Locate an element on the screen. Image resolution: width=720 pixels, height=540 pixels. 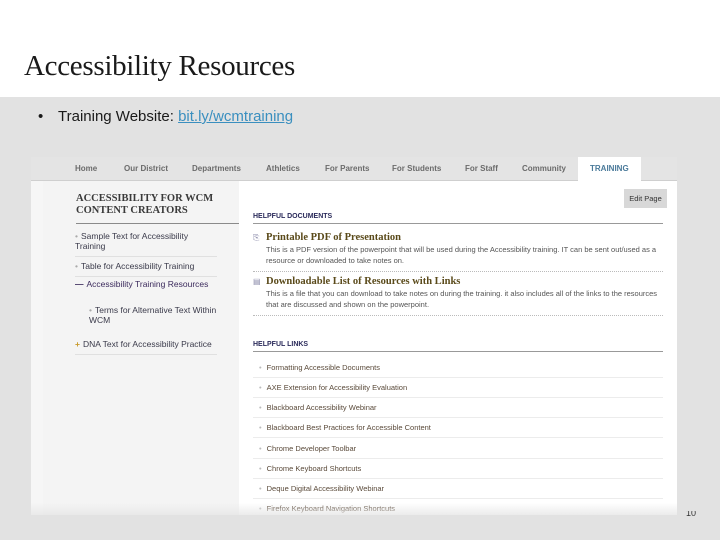
expand-icon: + is located at coordinates (77, 344).